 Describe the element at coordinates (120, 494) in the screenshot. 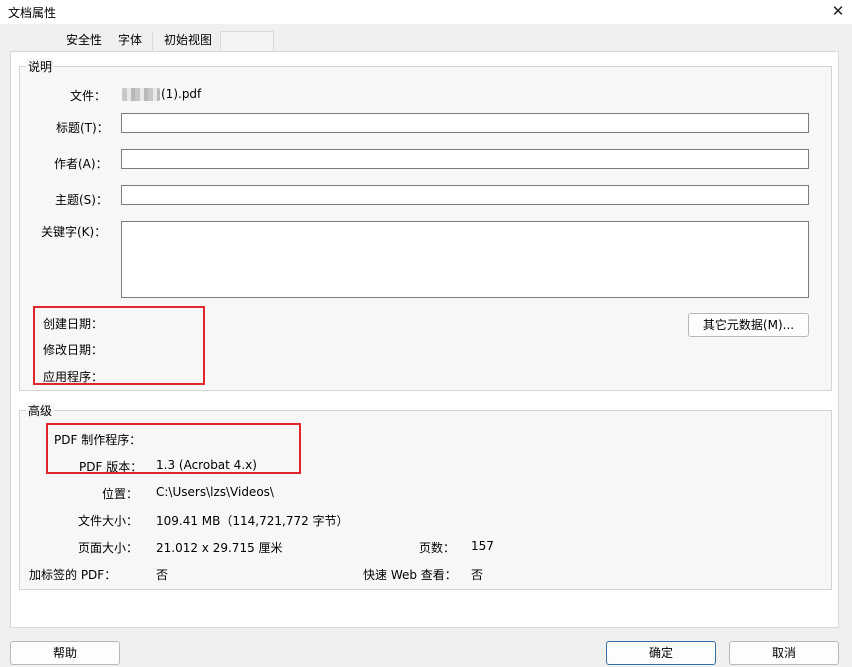

I see `location-label: 位置：` at that location.